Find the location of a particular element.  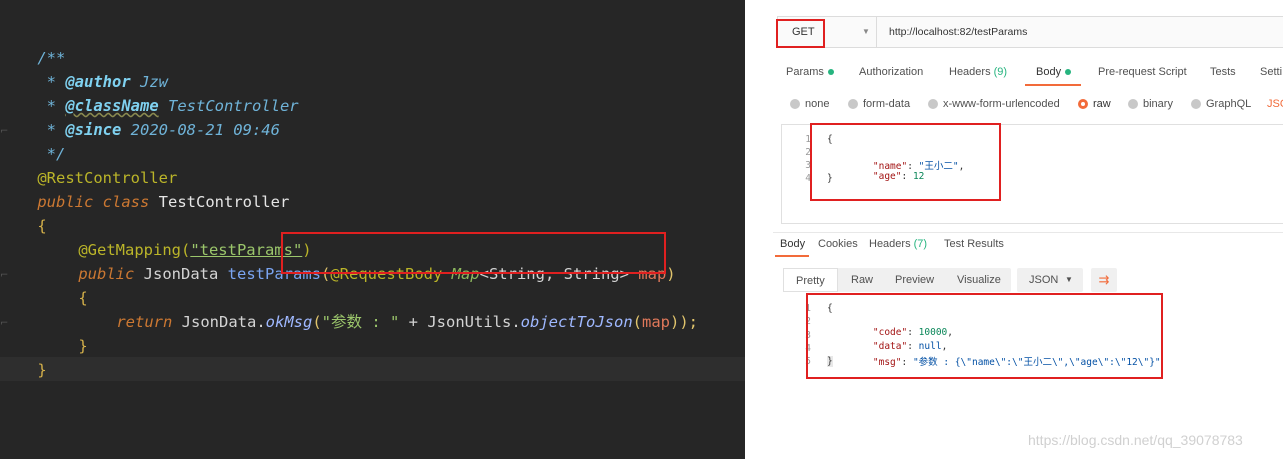

radio-raw is located at coordinates (1083, 104).